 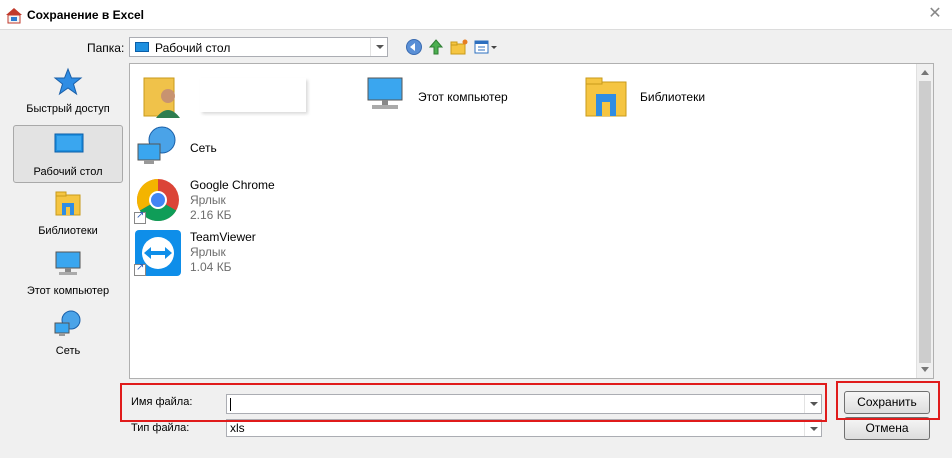 I want to click on place-libraries: Библиотеки, so click(x=68, y=214).